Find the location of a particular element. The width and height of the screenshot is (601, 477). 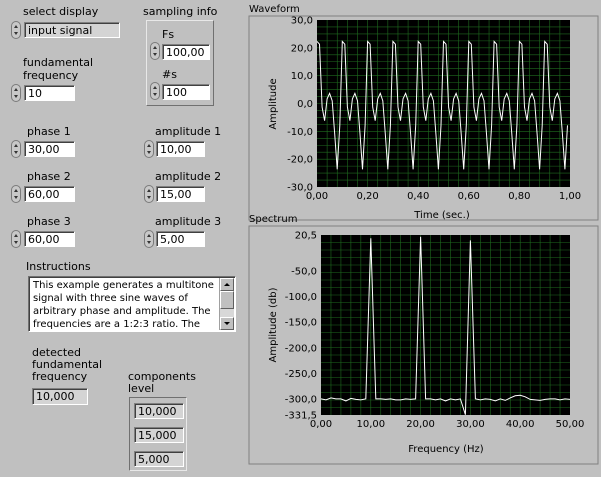

y-tick-label: 20,0 is located at coordinates (302, 48).